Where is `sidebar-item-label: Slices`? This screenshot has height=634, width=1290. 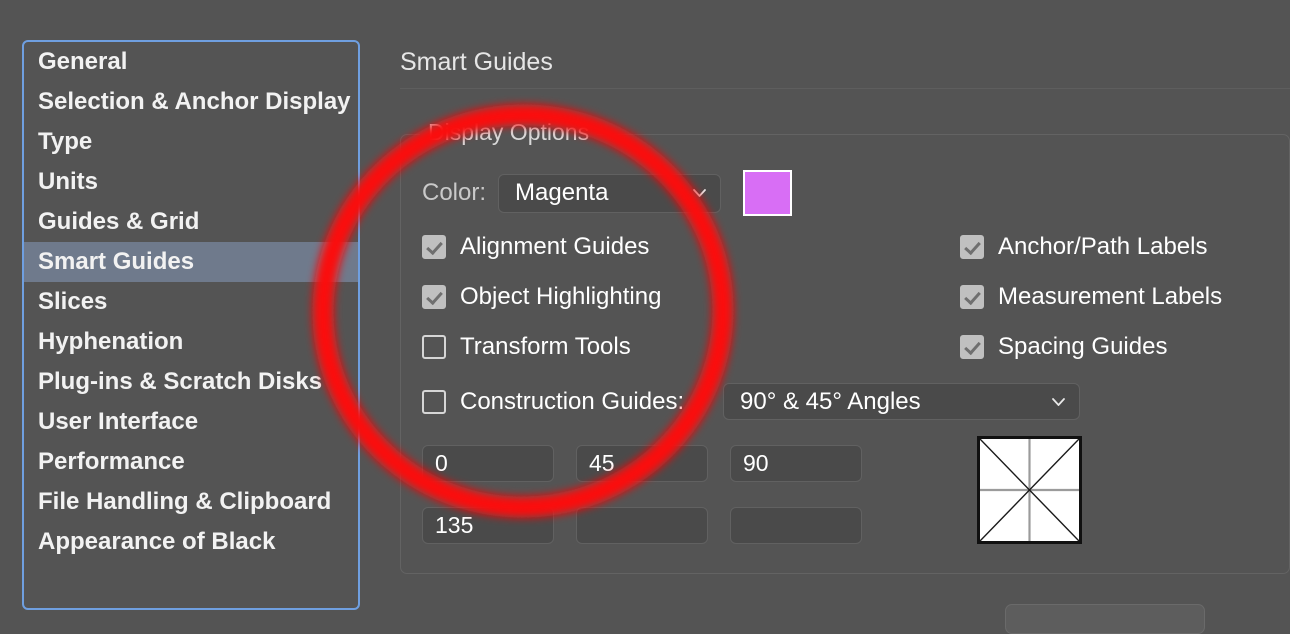
sidebar-item-label: Slices is located at coordinates (73, 301).